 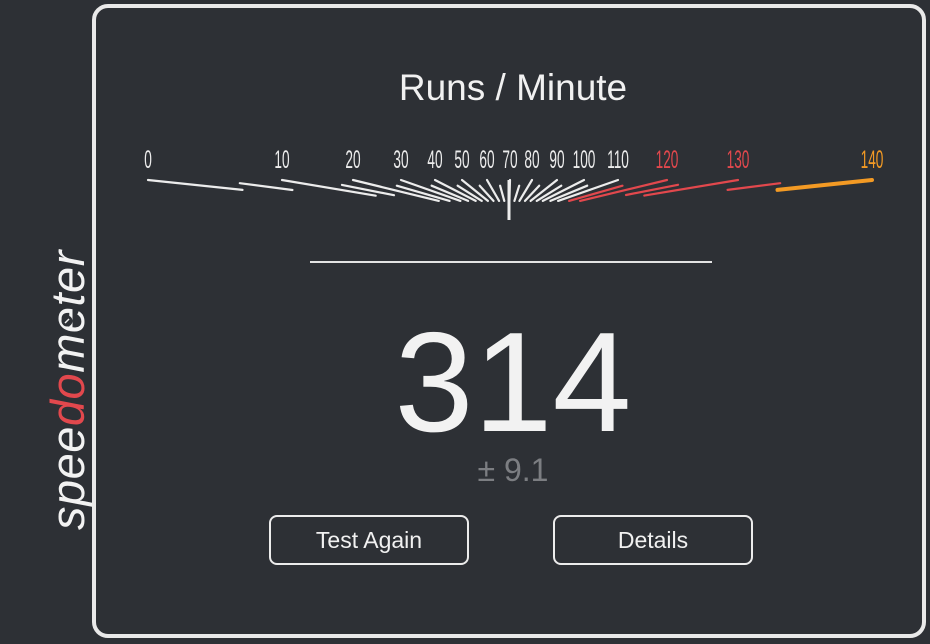 What do you see at coordinates (70, 310) in the screenshot?
I see `logo-text-meter: meter` at bounding box center [70, 310].